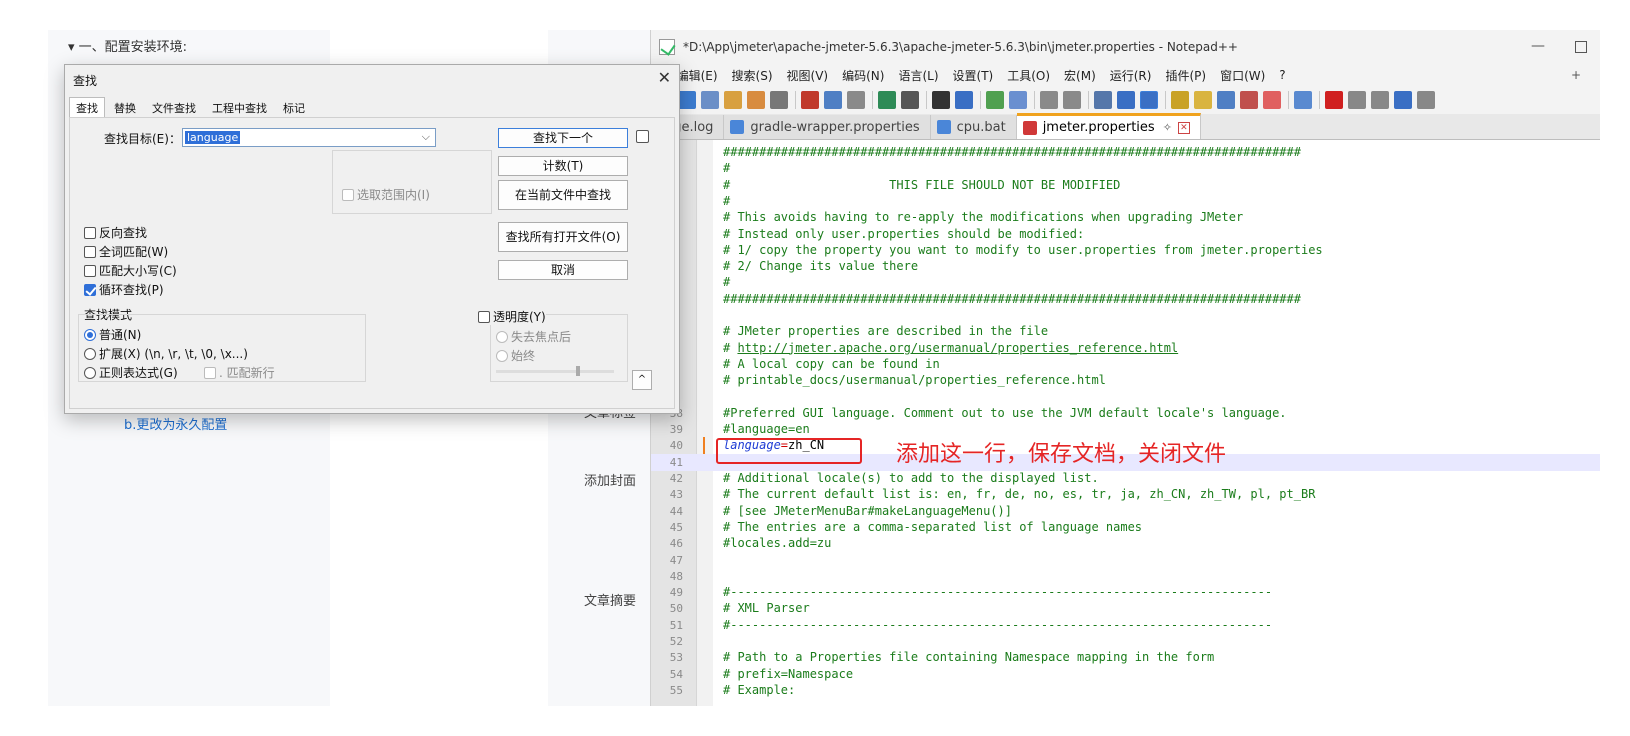 The width and height of the screenshot is (1630, 736). I want to click on monitor-icon, so click(1303, 100).